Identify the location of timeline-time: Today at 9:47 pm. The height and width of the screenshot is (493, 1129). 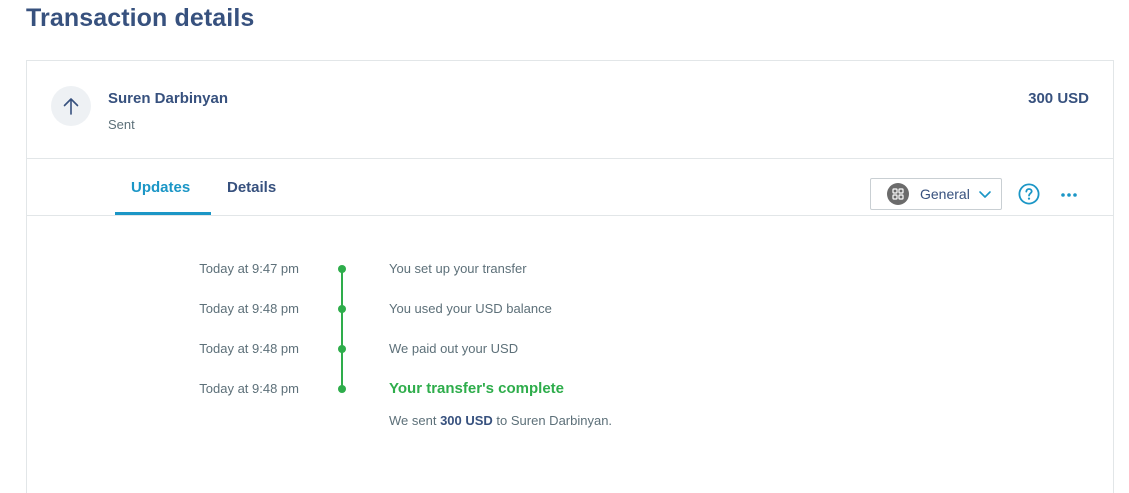
(249, 268).